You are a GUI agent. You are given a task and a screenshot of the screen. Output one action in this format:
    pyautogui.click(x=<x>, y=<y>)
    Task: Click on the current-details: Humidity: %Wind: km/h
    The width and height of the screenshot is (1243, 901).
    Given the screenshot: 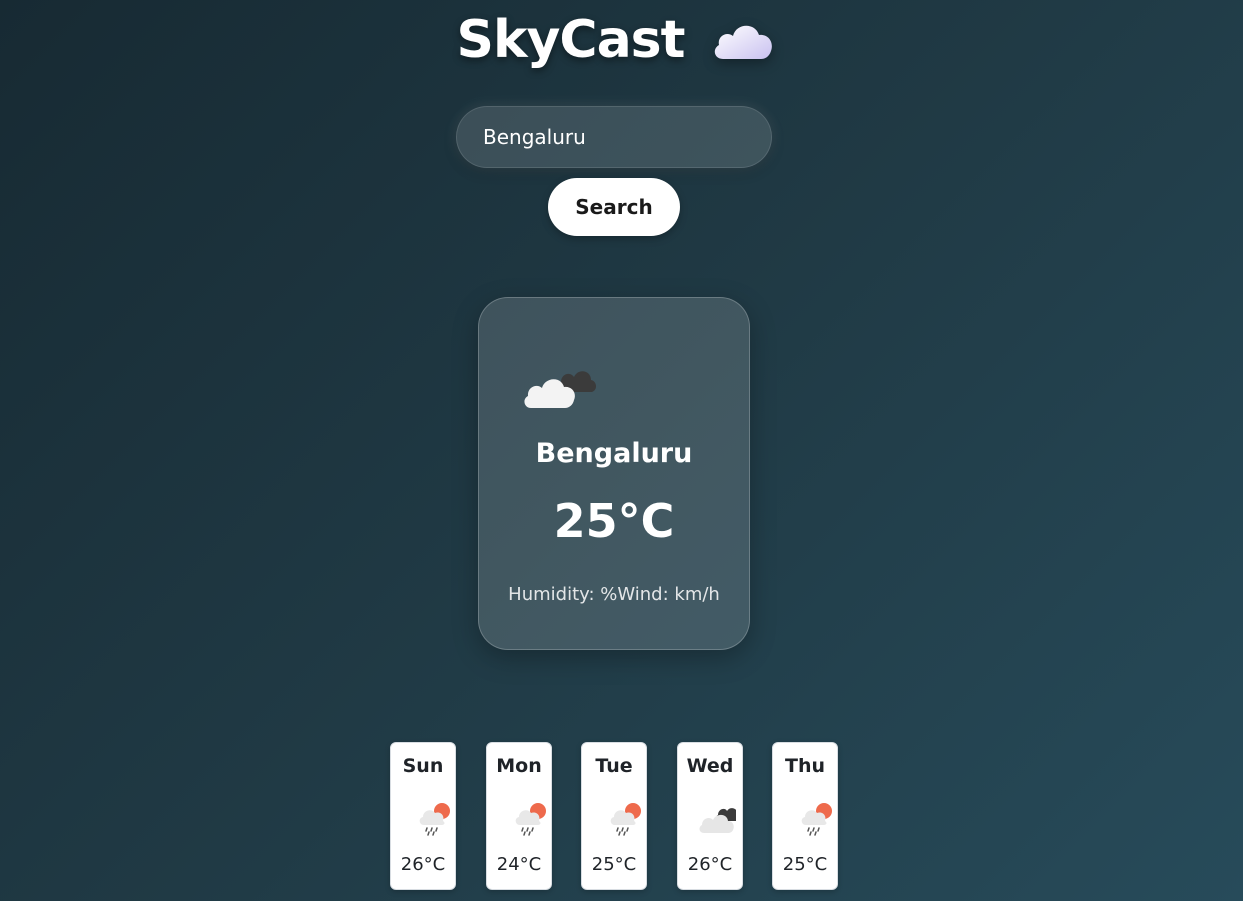 What is the action you would take?
    pyautogui.click(x=614, y=594)
    